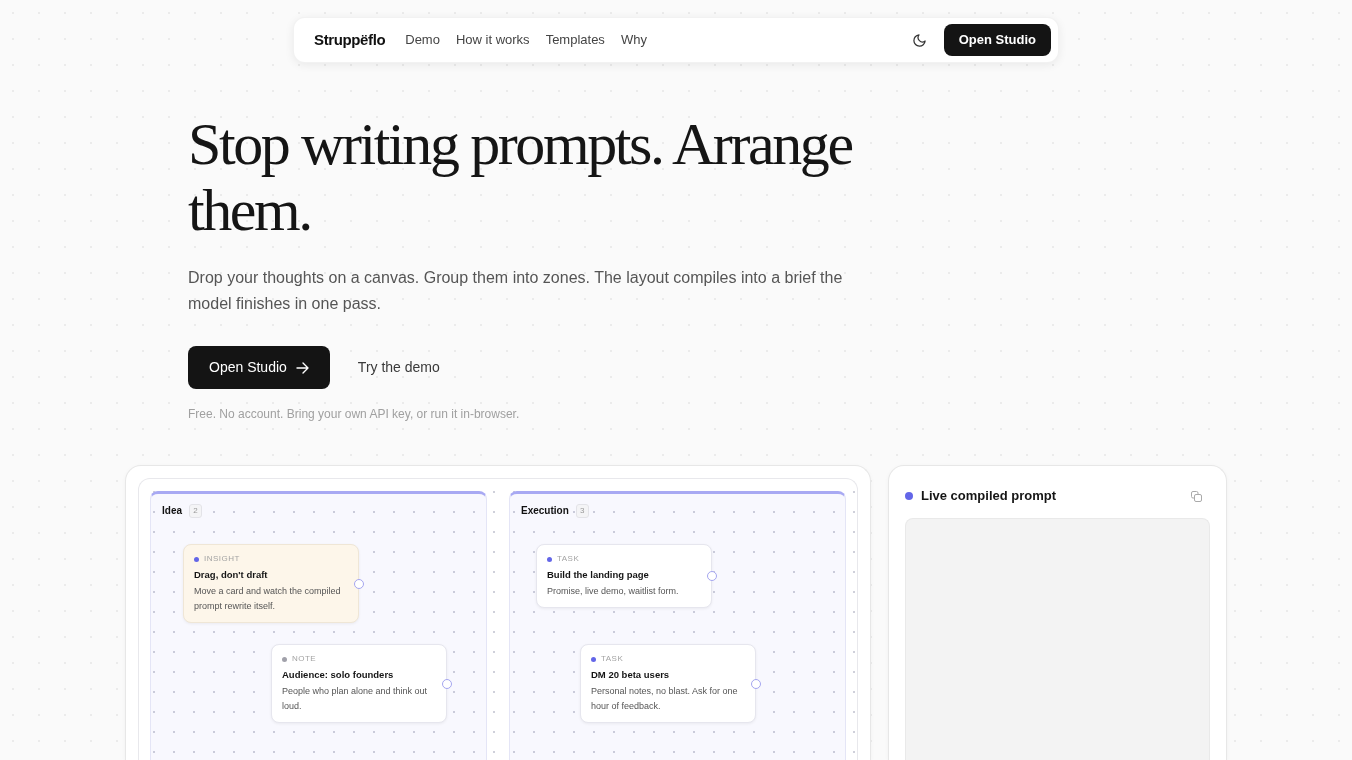  What do you see at coordinates (304, 659) in the screenshot?
I see `card-type-label: NOTE` at bounding box center [304, 659].